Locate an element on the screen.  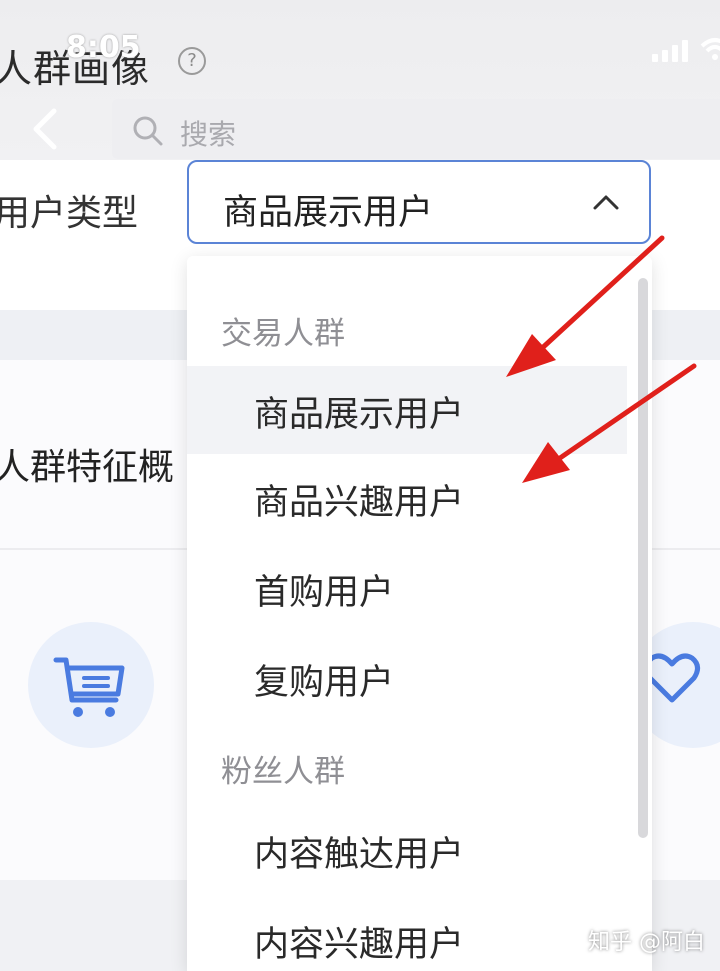
option-product-interest: 商品兴趣用户 is located at coordinates (407, 498).